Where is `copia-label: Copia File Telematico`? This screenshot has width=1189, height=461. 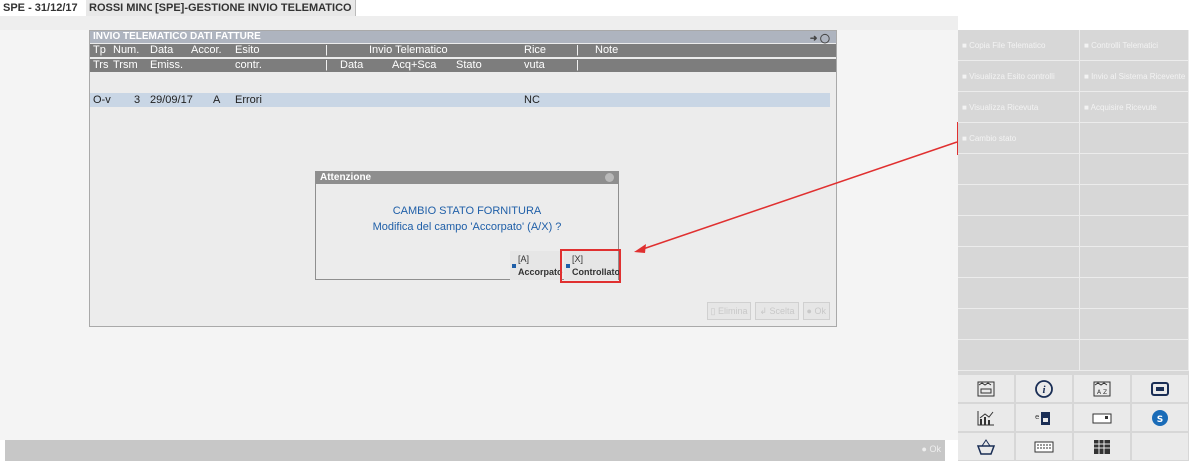 copia-label: Copia File Telematico is located at coordinates (1007, 45).